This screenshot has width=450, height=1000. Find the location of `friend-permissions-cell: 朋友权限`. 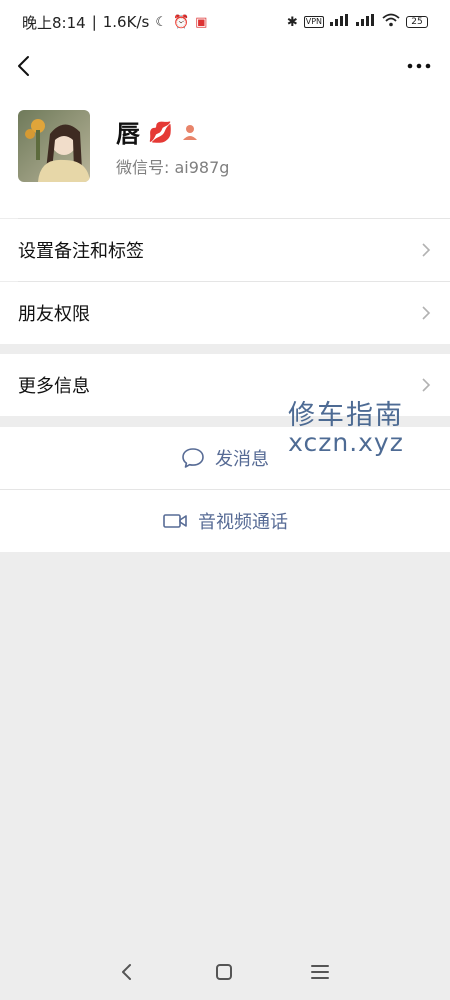

friend-permissions-cell: 朋友权限 is located at coordinates (225, 313).